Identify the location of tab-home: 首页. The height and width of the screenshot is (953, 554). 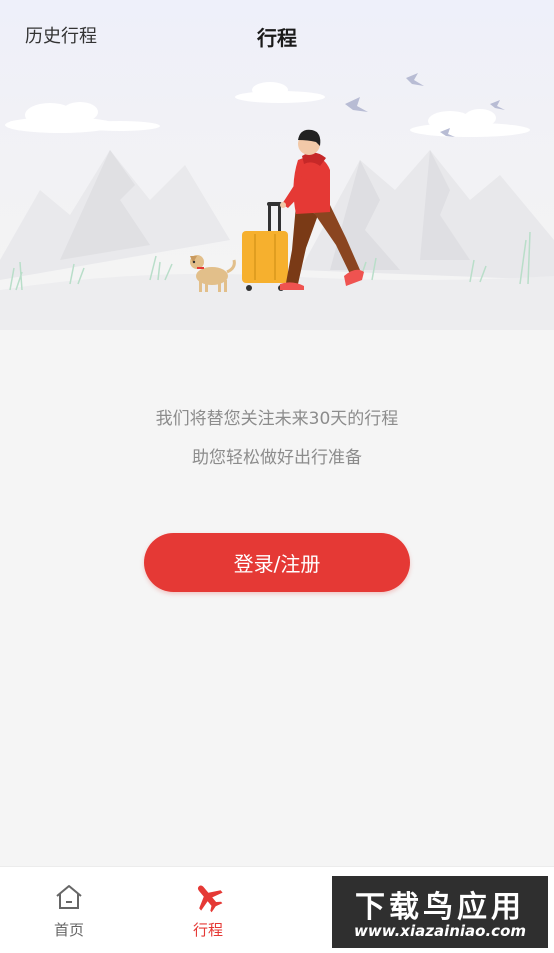
(69, 910).